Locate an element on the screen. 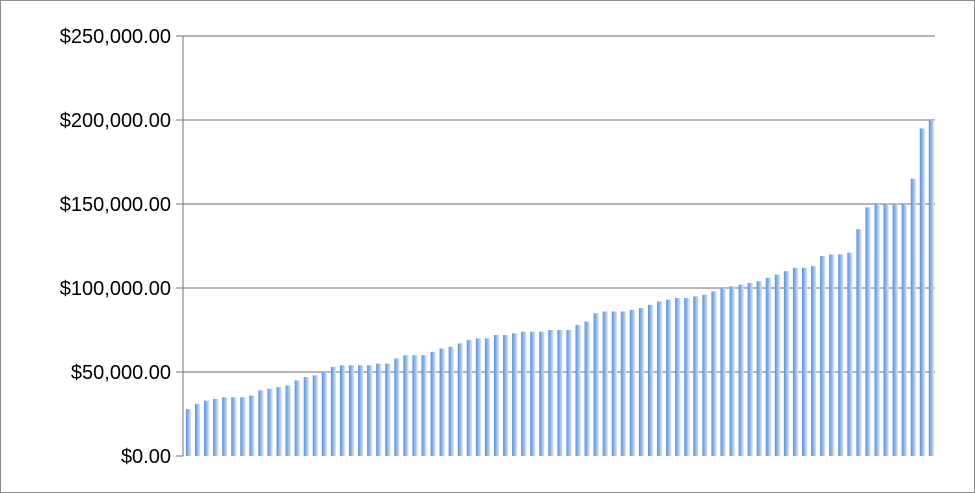  y-tick-label: $150,000.00 is located at coordinates (115, 205).